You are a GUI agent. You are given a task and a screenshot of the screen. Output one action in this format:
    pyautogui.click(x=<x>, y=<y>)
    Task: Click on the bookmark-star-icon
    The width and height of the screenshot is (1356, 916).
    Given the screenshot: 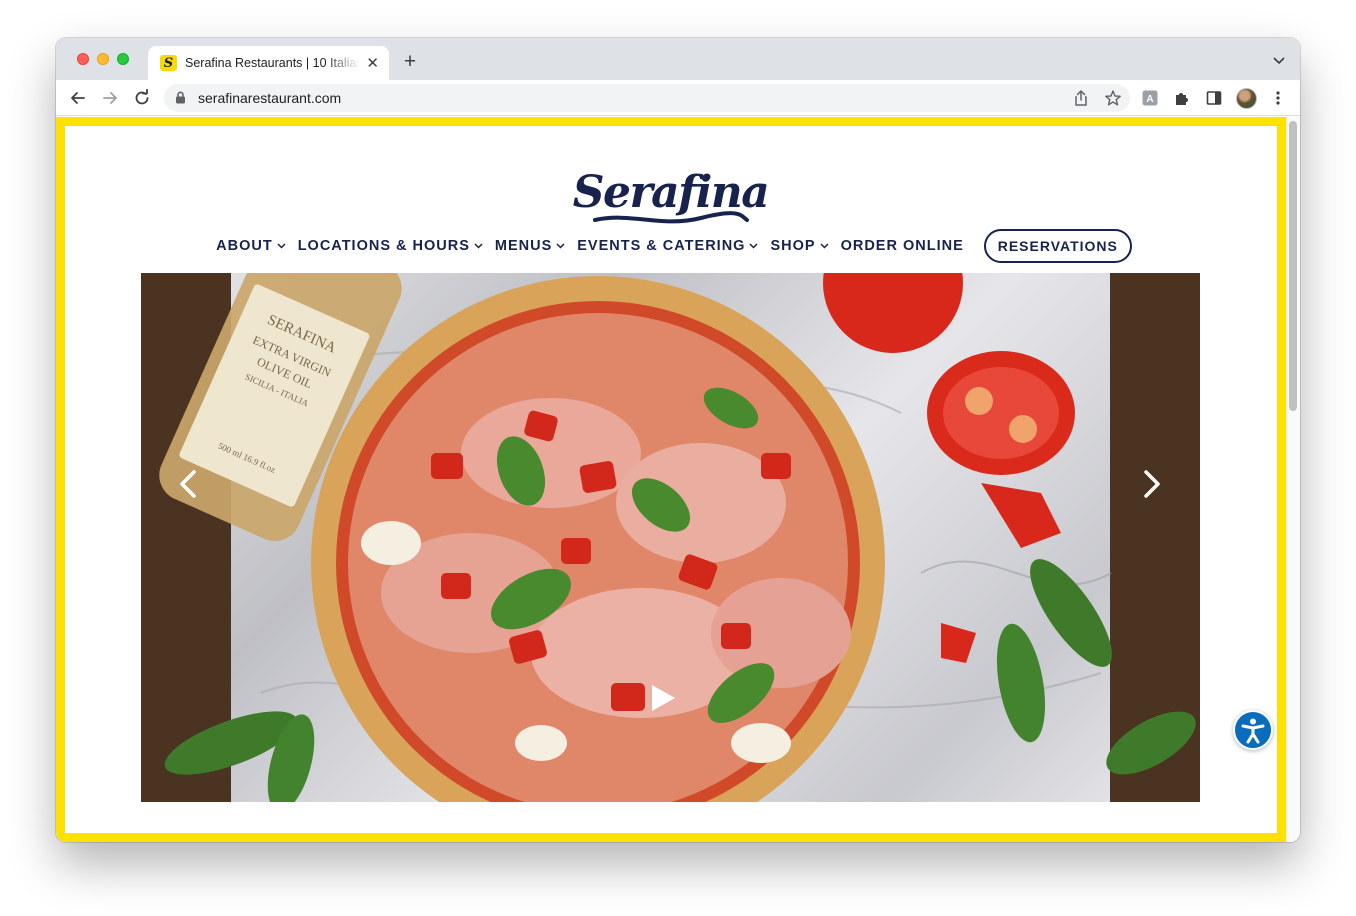 What is the action you would take?
    pyautogui.click(x=1113, y=100)
    